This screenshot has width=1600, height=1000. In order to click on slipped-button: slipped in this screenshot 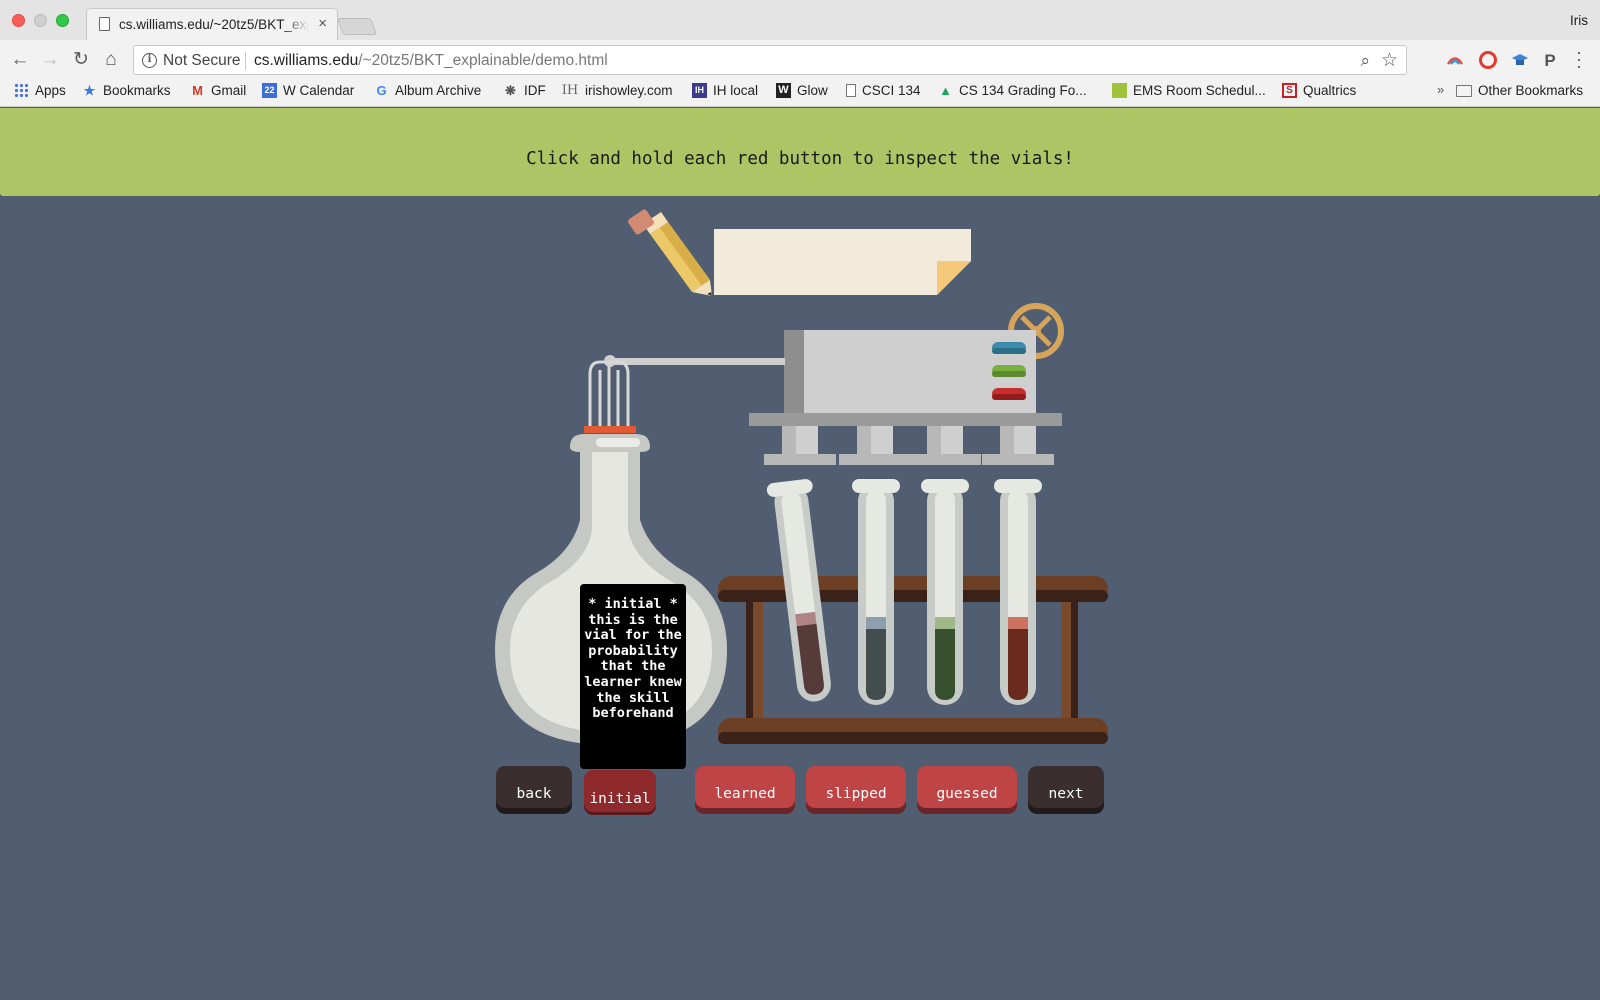, I will do `click(856, 787)`.